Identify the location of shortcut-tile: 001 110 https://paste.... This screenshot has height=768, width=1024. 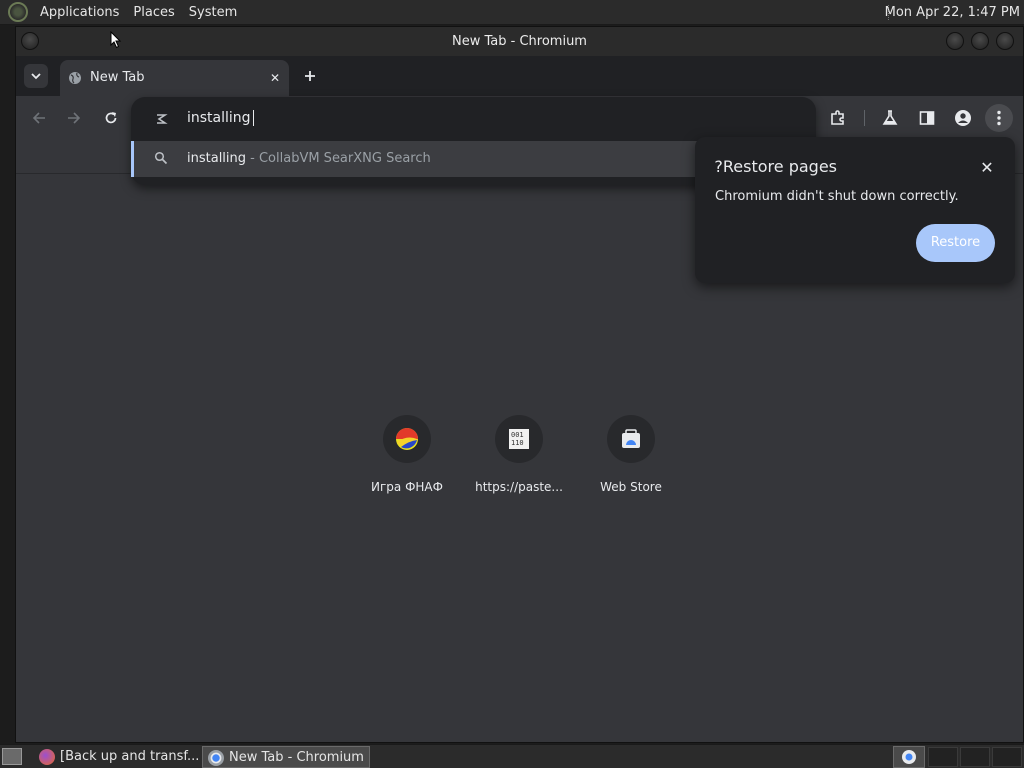
(519, 454).